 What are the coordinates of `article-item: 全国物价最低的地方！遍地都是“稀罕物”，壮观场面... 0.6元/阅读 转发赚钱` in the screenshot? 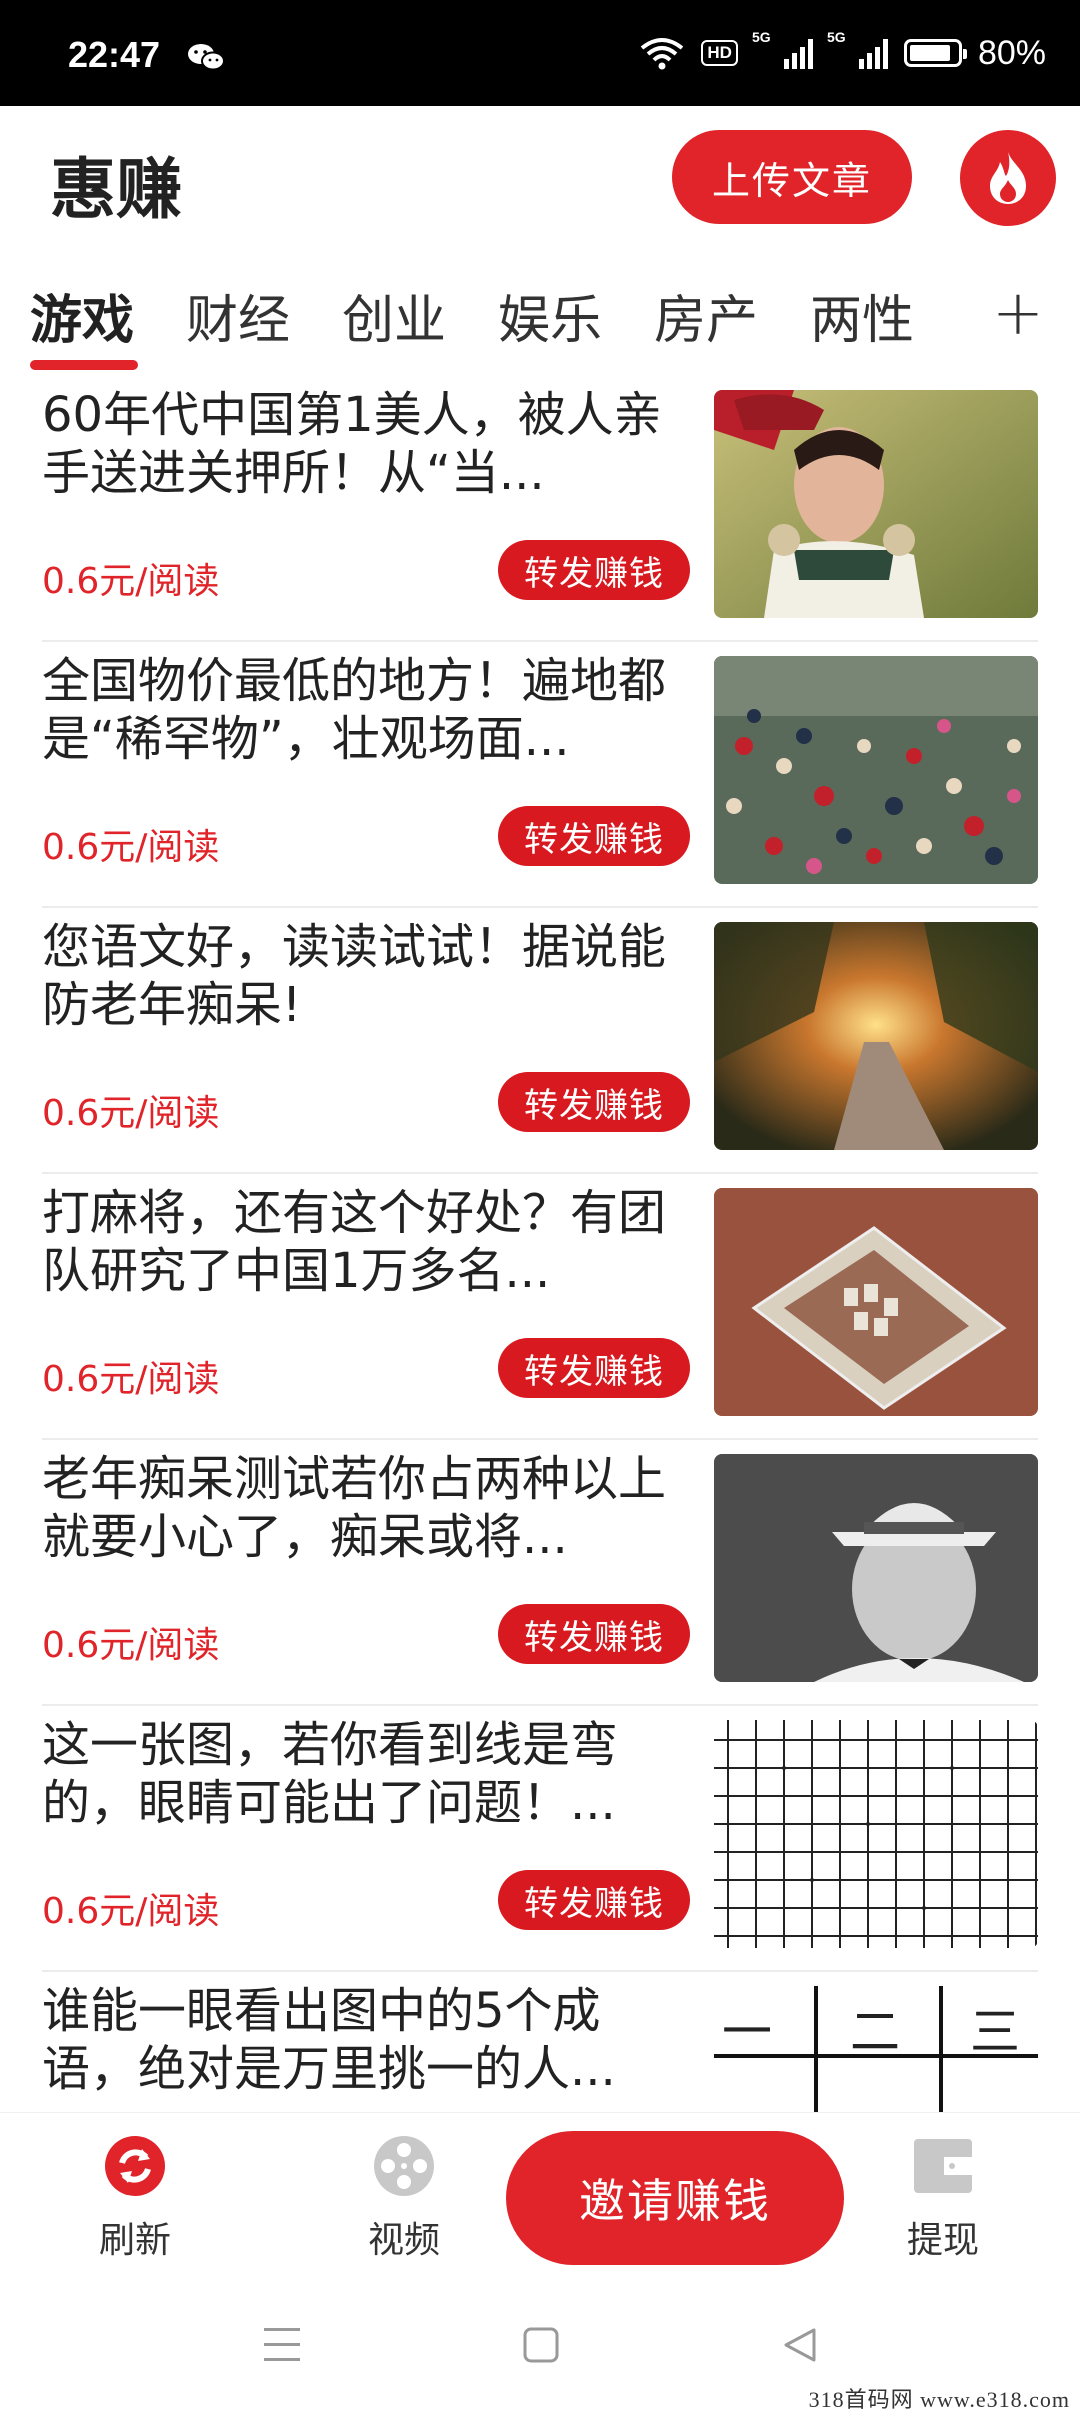 It's located at (540, 775).